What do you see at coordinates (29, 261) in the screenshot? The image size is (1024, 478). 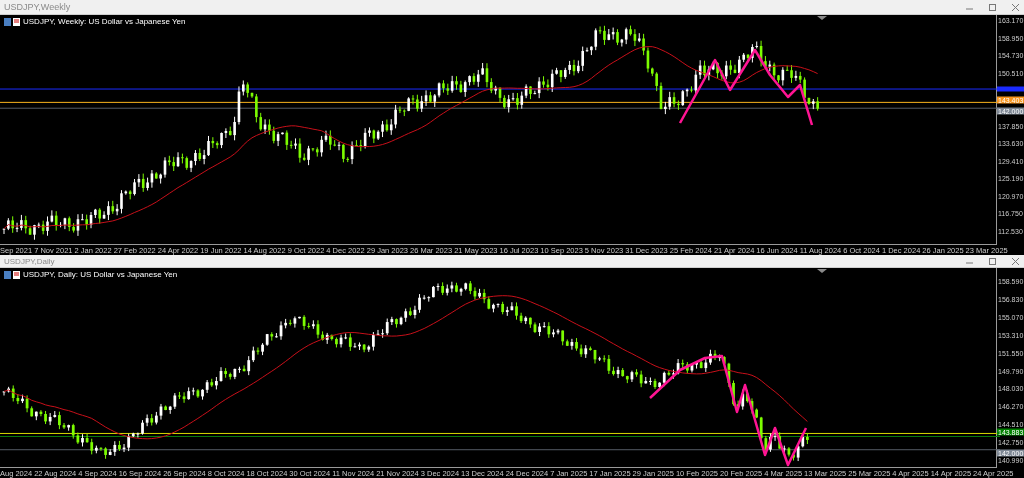 I see `window-title: USDJPY,Daily` at bounding box center [29, 261].